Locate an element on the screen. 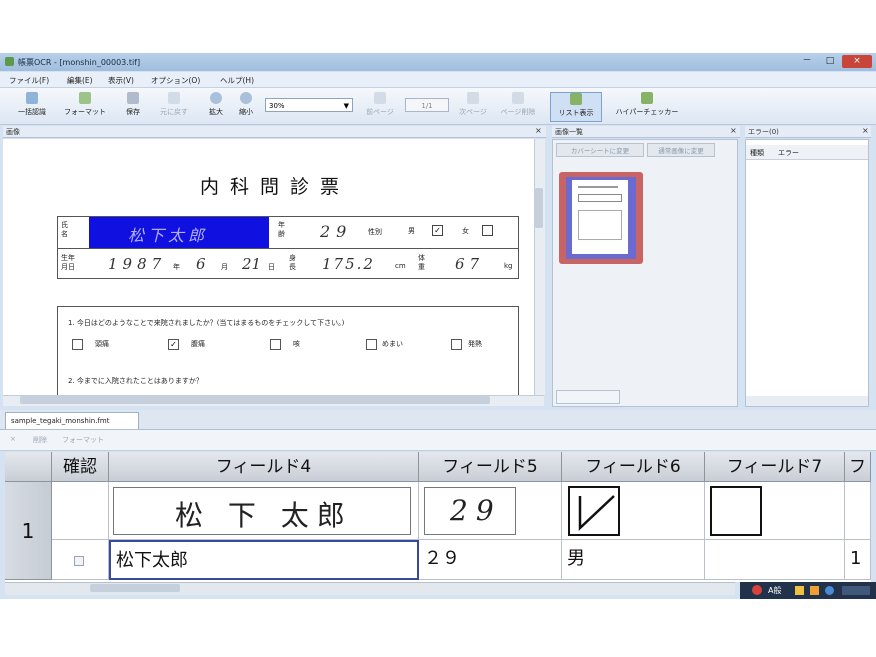 This screenshot has width=876, height=657. q1-checkbox-stomach: ✓ is located at coordinates (173, 344).